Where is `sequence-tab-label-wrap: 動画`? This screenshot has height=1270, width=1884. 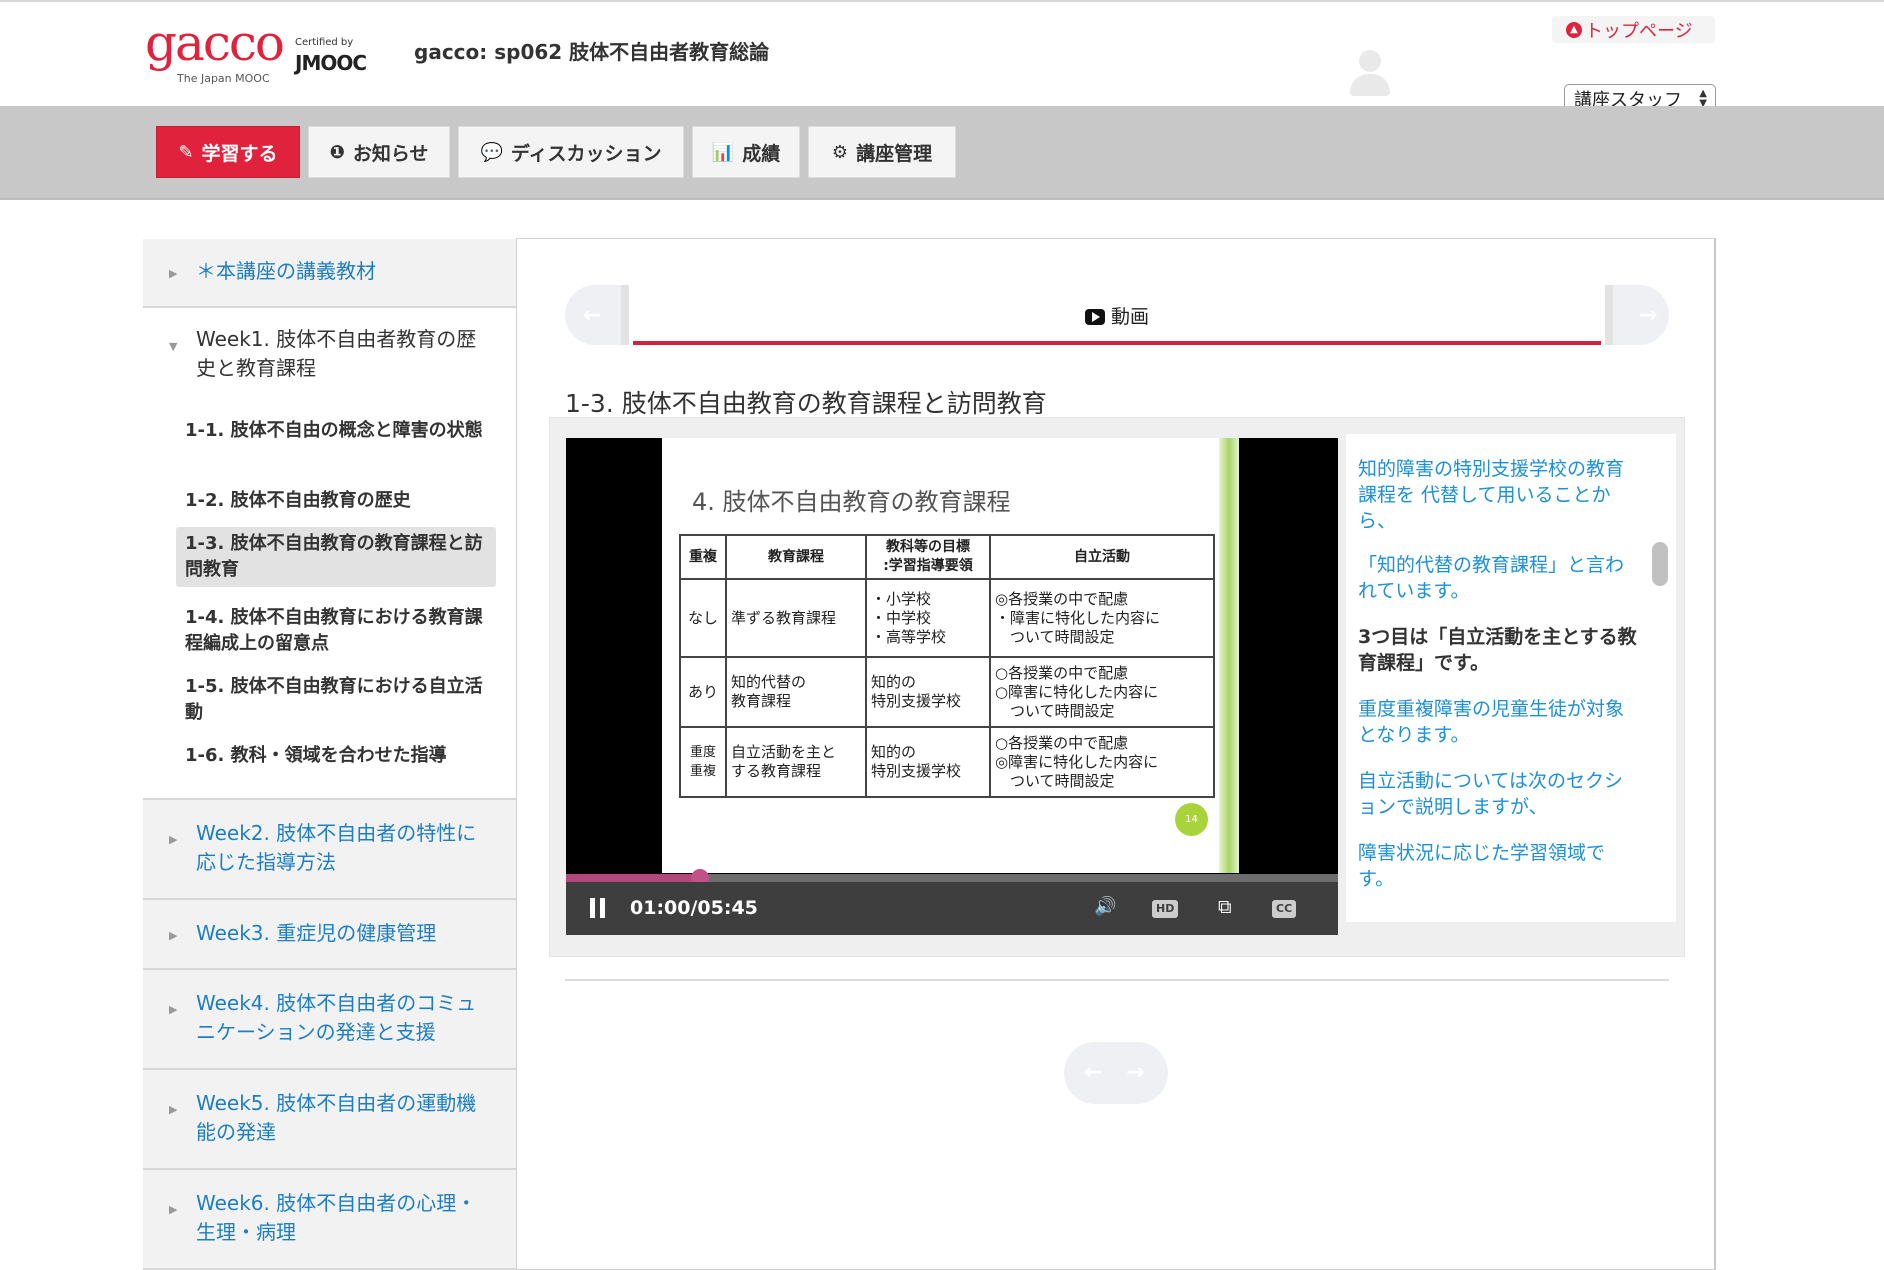
sequence-tab-label-wrap: 動画 is located at coordinates (1117, 315).